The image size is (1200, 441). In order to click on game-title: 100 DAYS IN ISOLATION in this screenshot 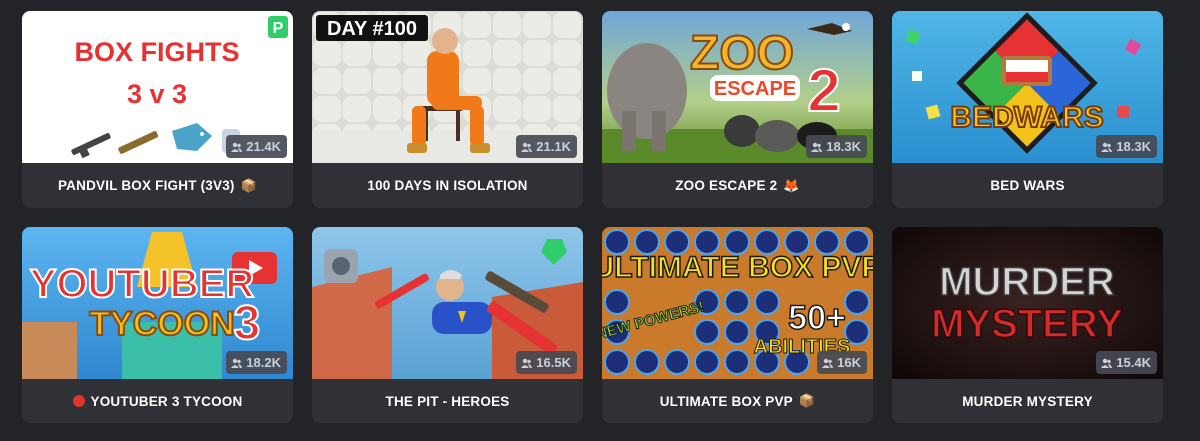, I will do `click(447, 185)`.